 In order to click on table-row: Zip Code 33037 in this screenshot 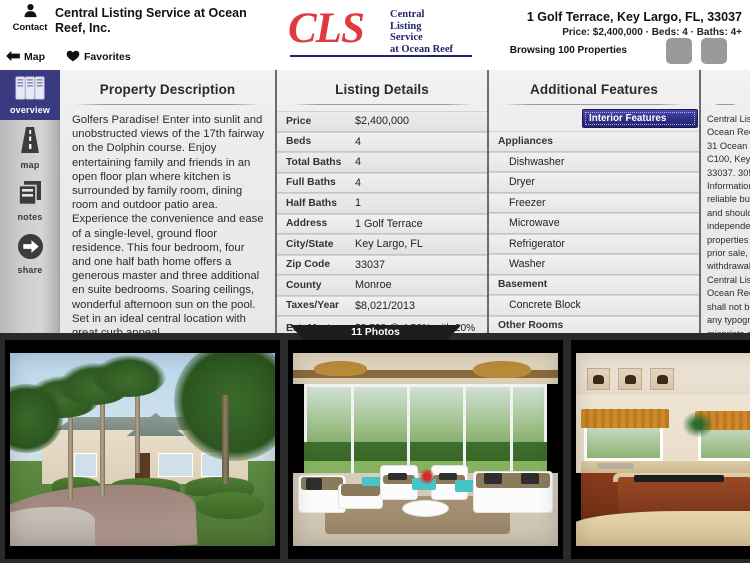, I will do `click(382, 264)`.